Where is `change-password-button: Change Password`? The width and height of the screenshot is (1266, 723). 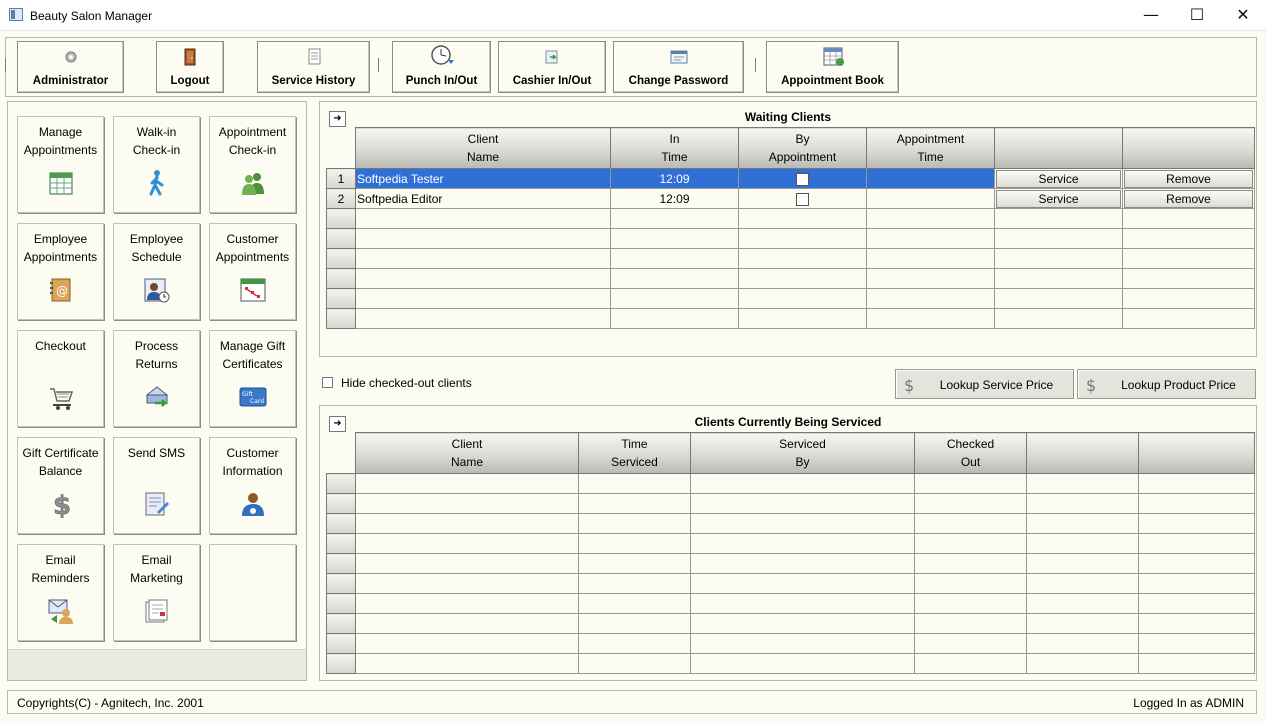 change-password-button: Change Password is located at coordinates (678, 67).